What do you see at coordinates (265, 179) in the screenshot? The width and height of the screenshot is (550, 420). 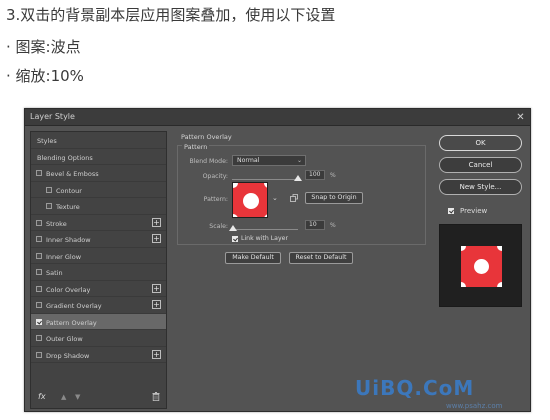 I see `opacity-slider-track` at bounding box center [265, 179].